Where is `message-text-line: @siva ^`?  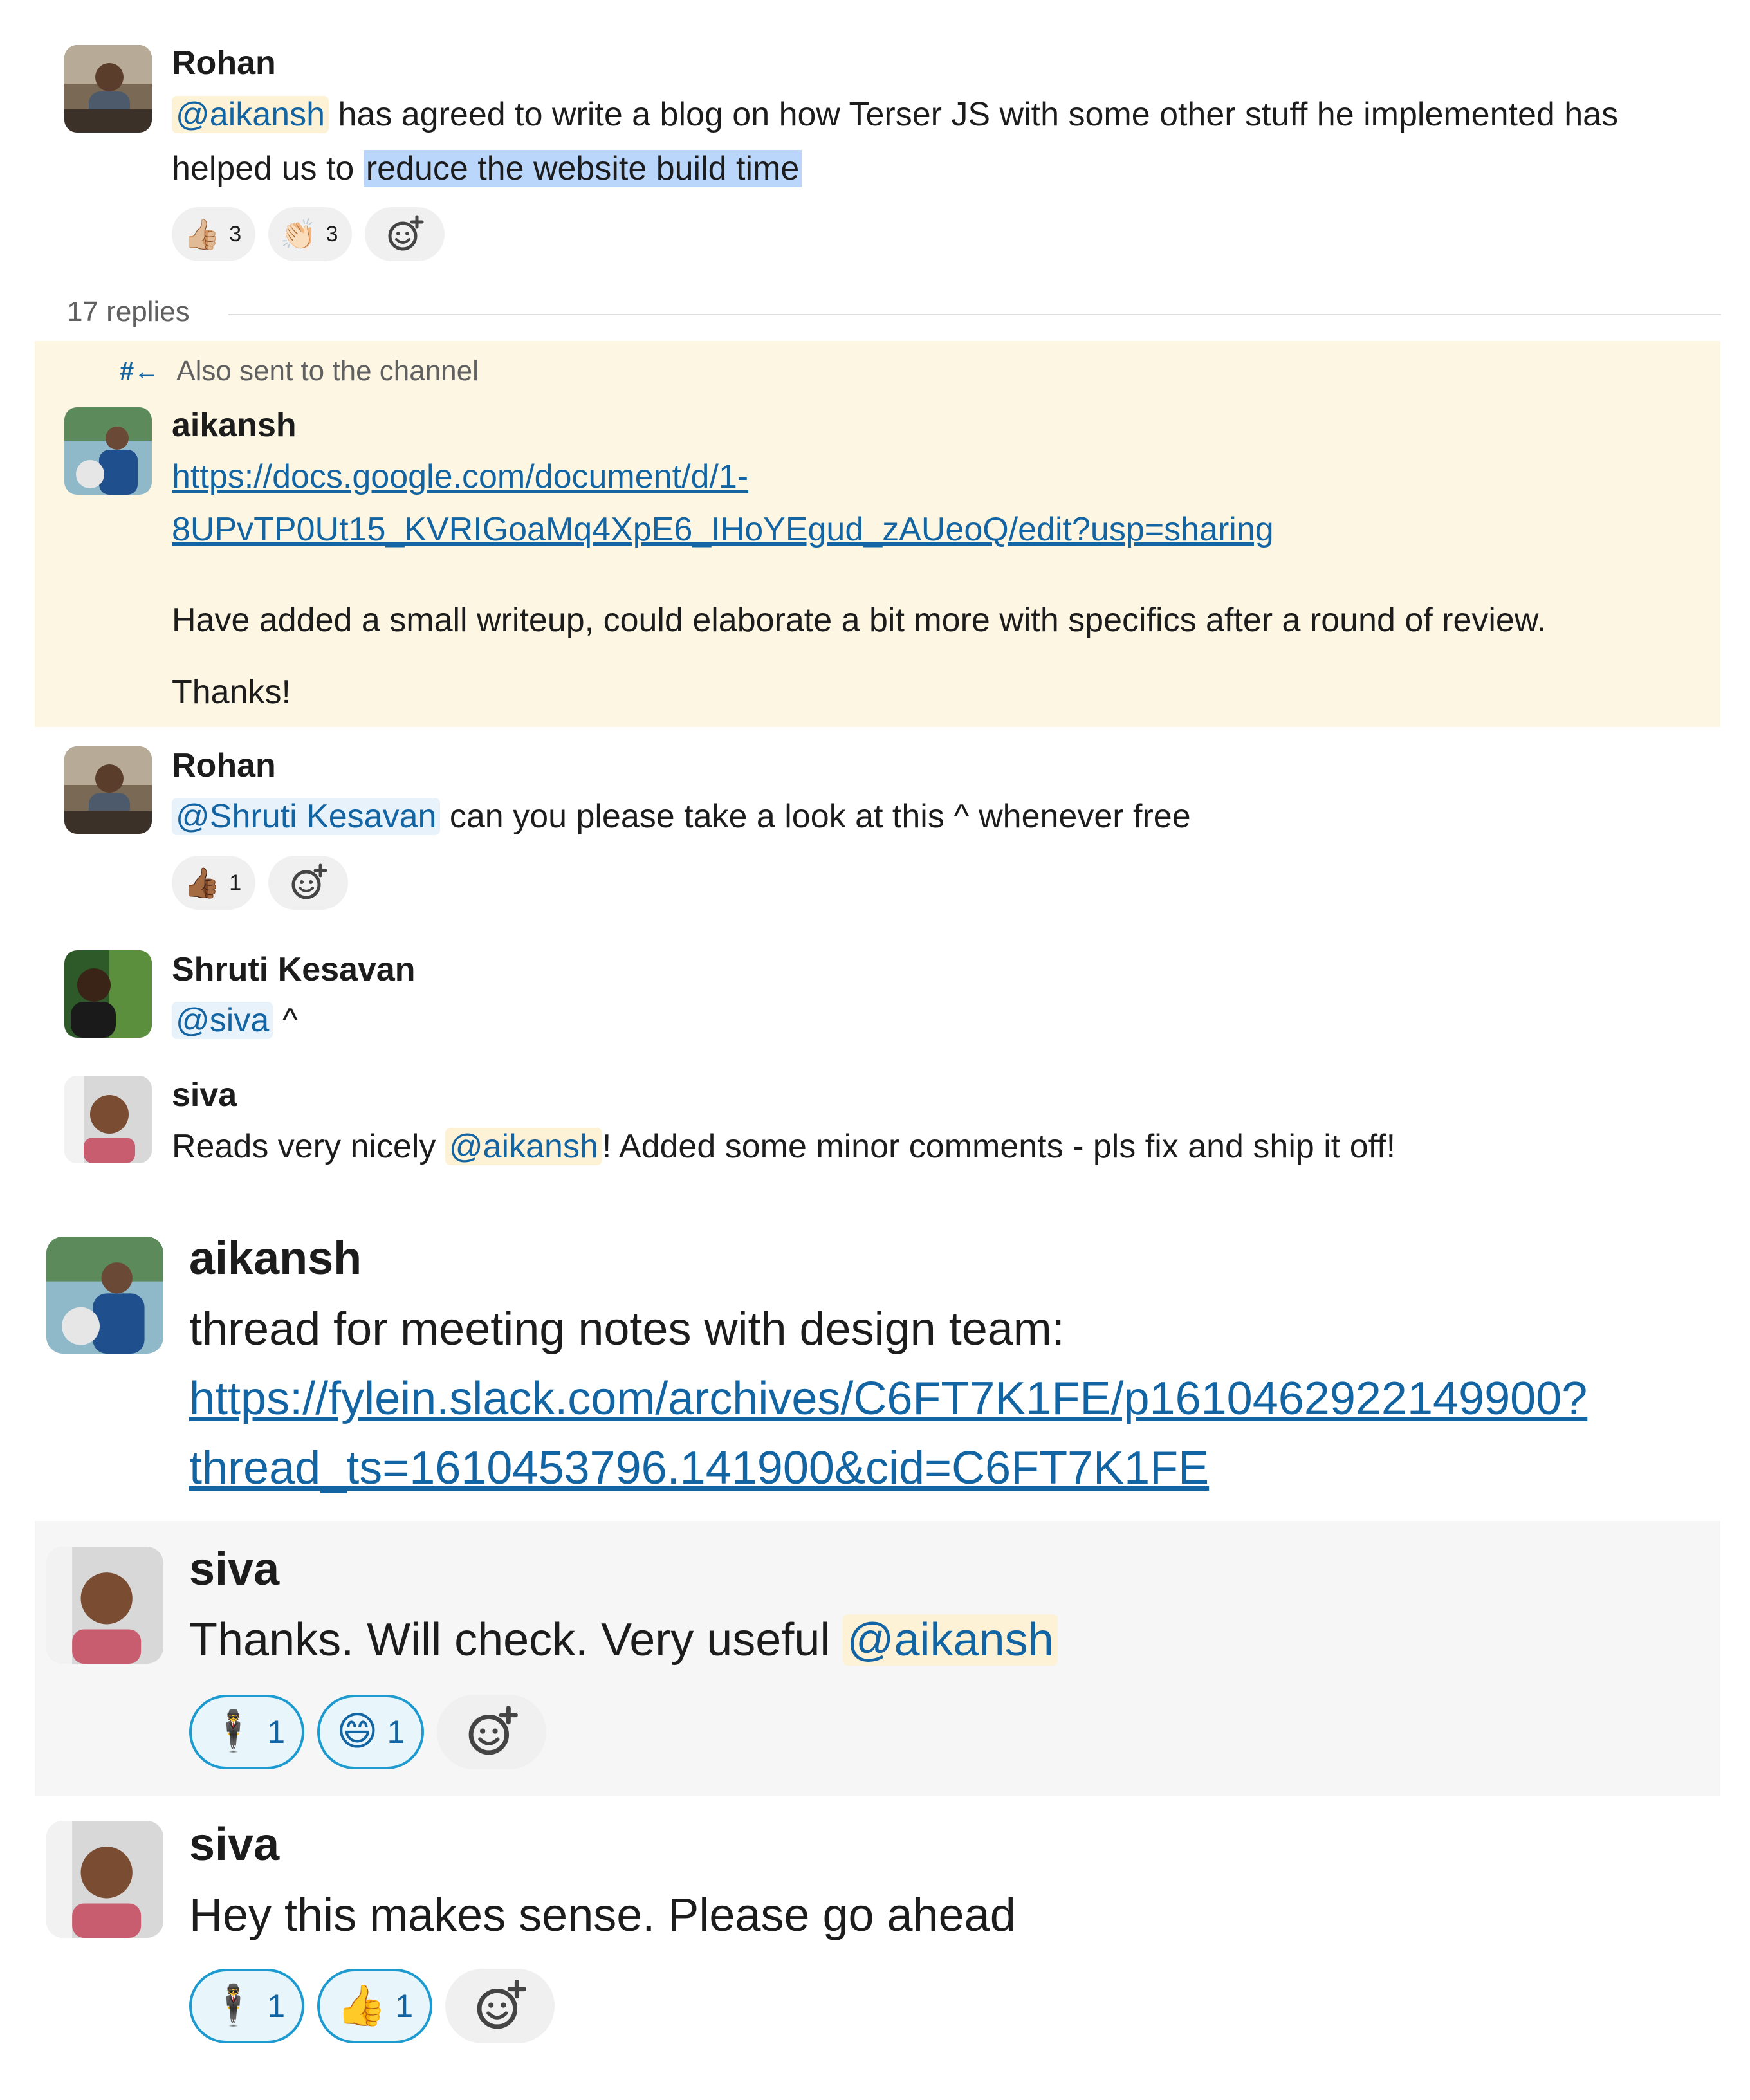
message-text-line: @siva ^ is located at coordinates (235, 1020).